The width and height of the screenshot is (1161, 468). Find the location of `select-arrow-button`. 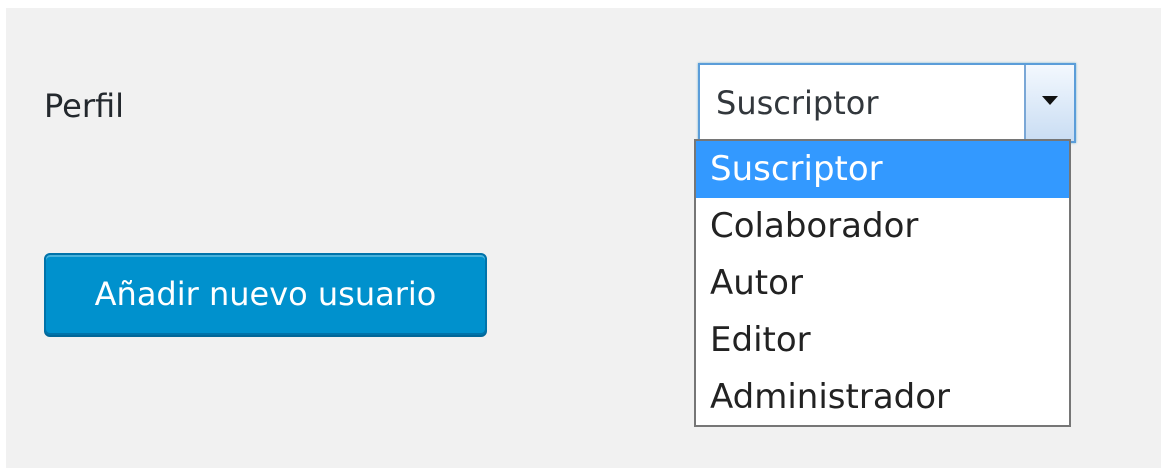

select-arrow-button is located at coordinates (1049, 103).